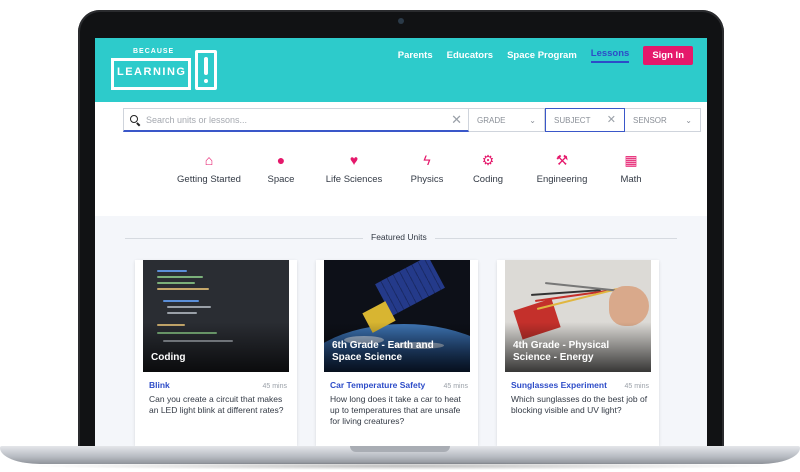 This screenshot has height=472, width=800. What do you see at coordinates (354, 172) in the screenshot?
I see `subject-life-sciences: ♥ Life Sciences` at bounding box center [354, 172].